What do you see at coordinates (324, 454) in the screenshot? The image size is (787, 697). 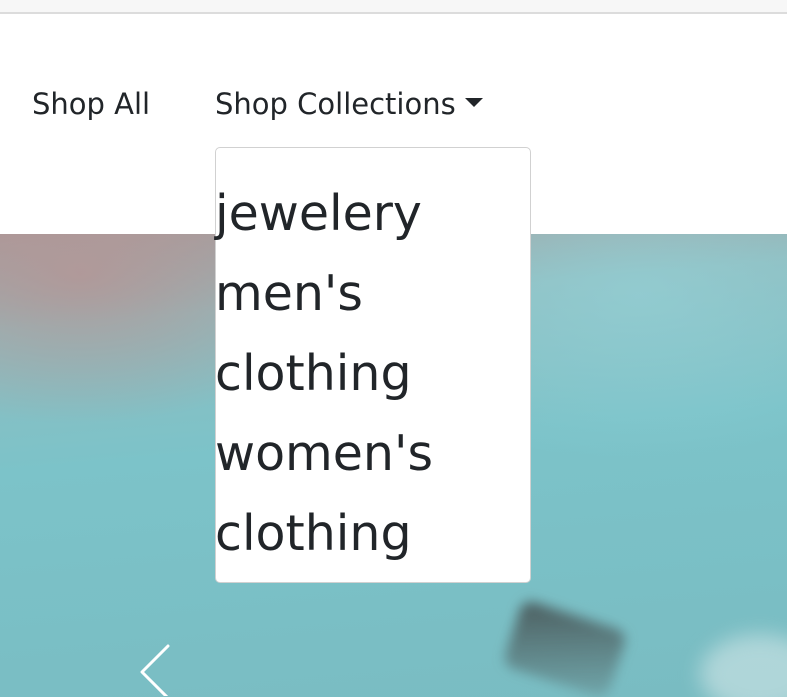 I see `dropdown-item-womens: women's` at bounding box center [324, 454].